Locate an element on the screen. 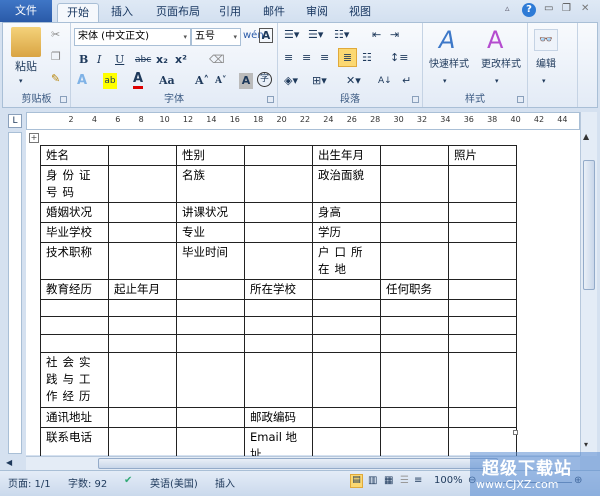  table-cell: 所在学校 is located at coordinates (278, 289).